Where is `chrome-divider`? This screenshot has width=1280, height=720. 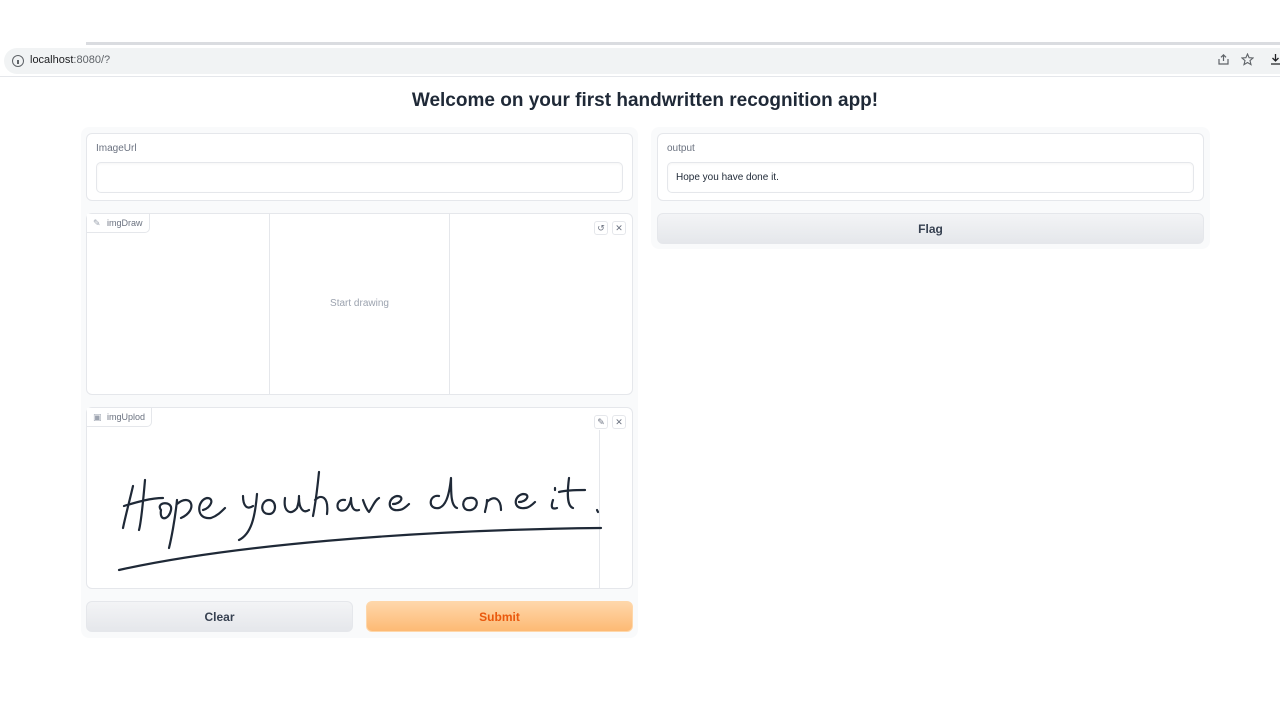
chrome-divider is located at coordinates (640, 76).